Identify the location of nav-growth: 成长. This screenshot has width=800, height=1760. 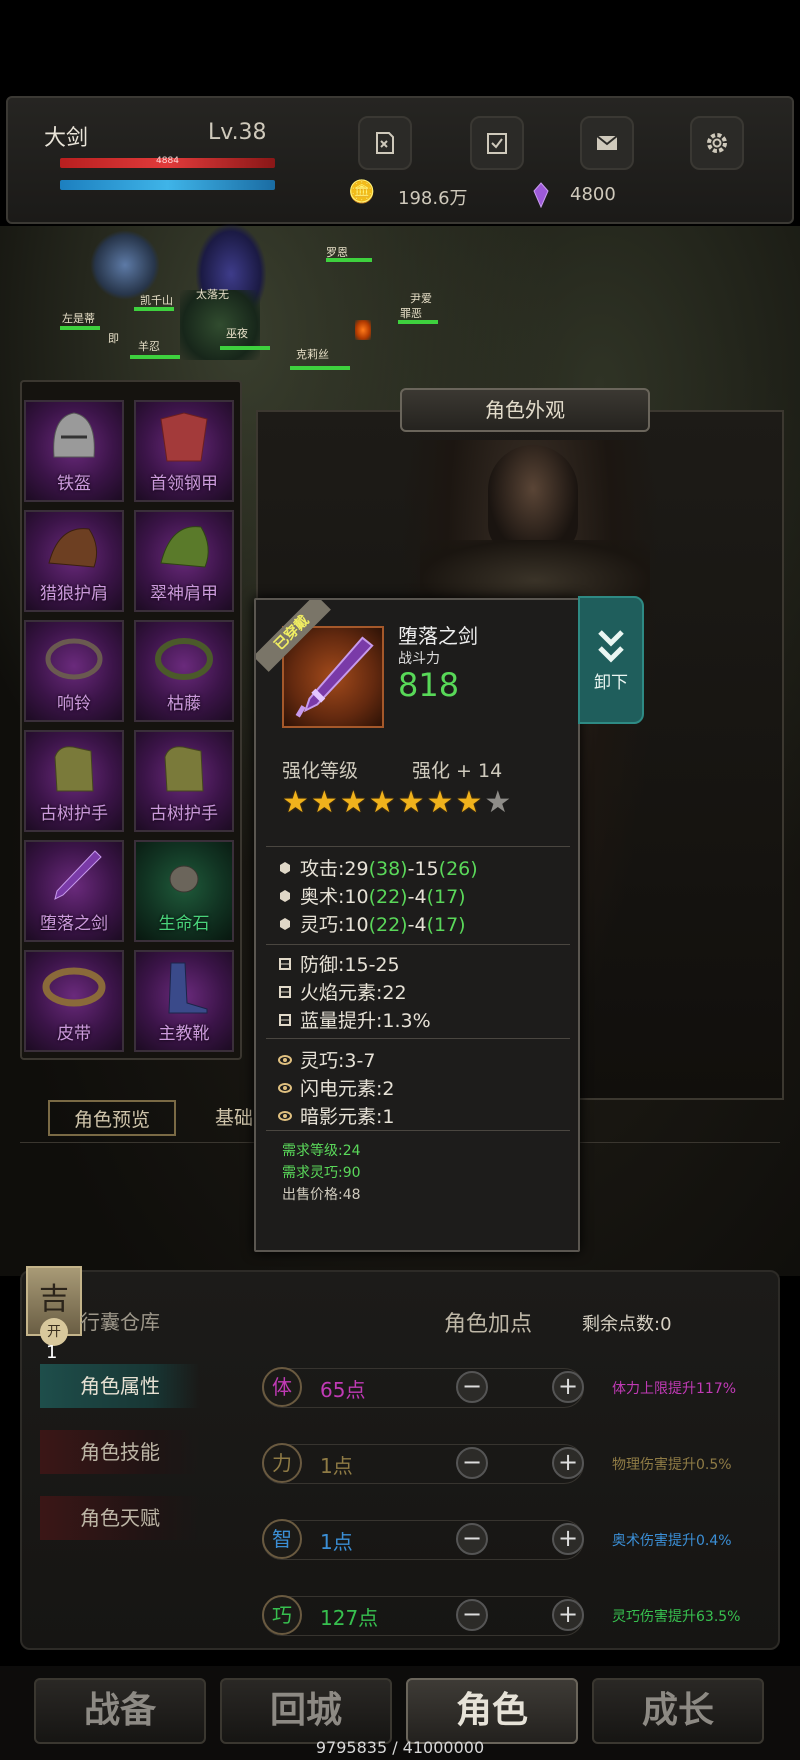
(678, 1711).